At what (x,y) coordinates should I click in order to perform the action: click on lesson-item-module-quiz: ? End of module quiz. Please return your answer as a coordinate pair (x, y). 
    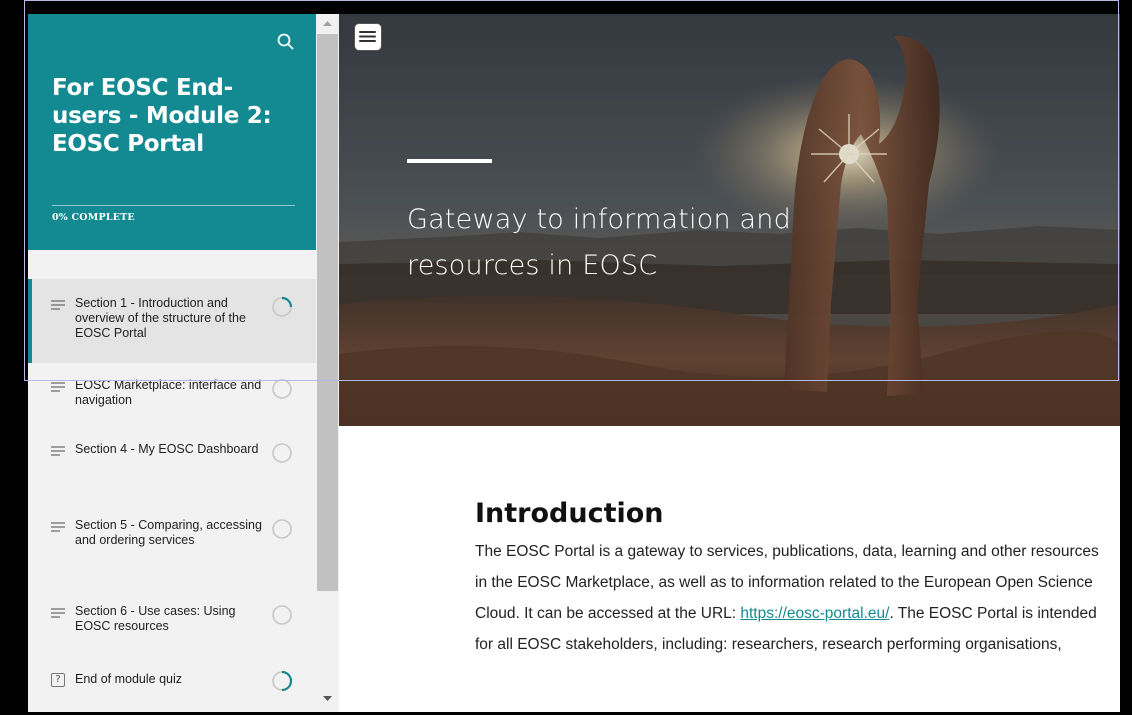
    Looking at the image, I should click on (172, 683).